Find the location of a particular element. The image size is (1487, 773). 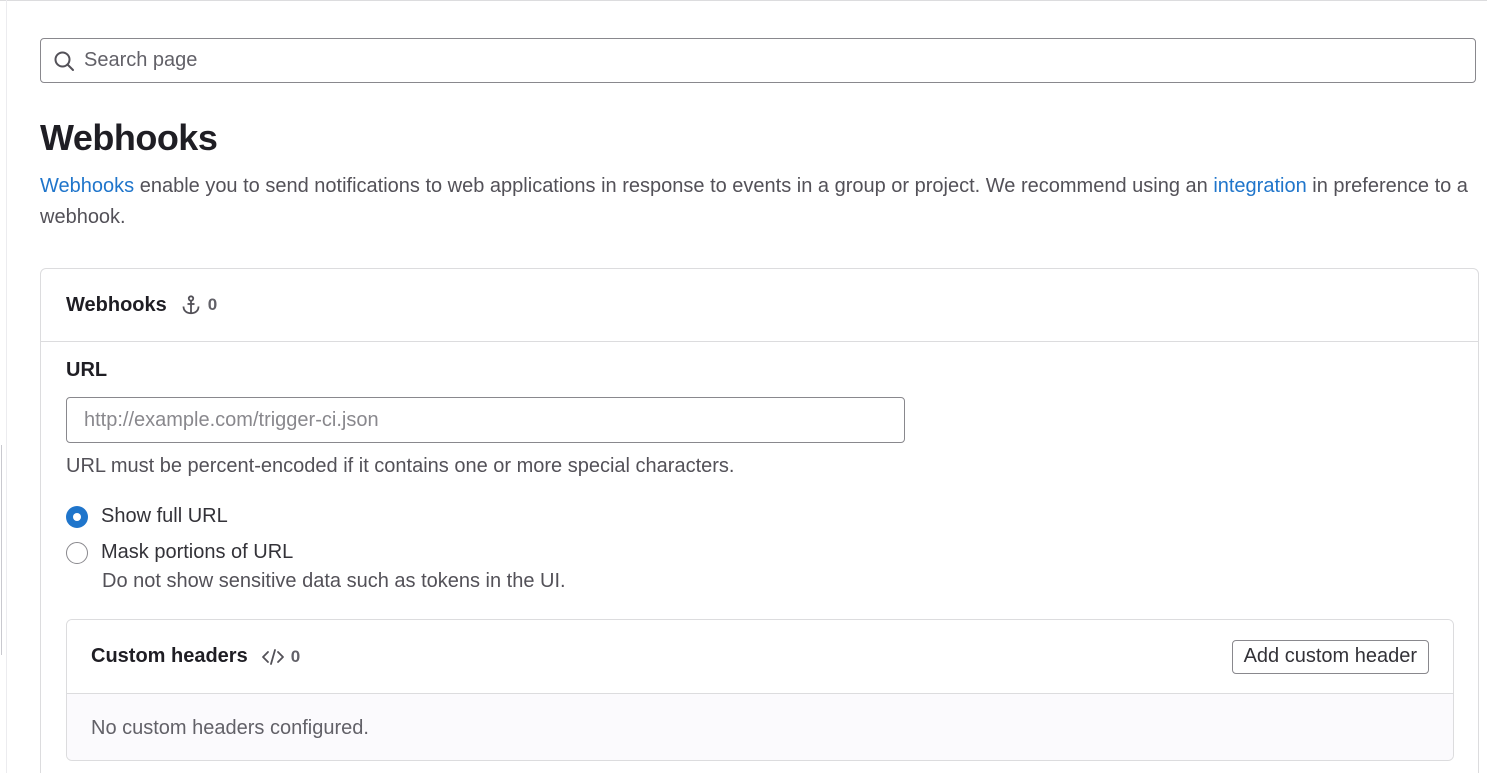

webhooks-card-header: Webhooks 0 is located at coordinates (759, 305).